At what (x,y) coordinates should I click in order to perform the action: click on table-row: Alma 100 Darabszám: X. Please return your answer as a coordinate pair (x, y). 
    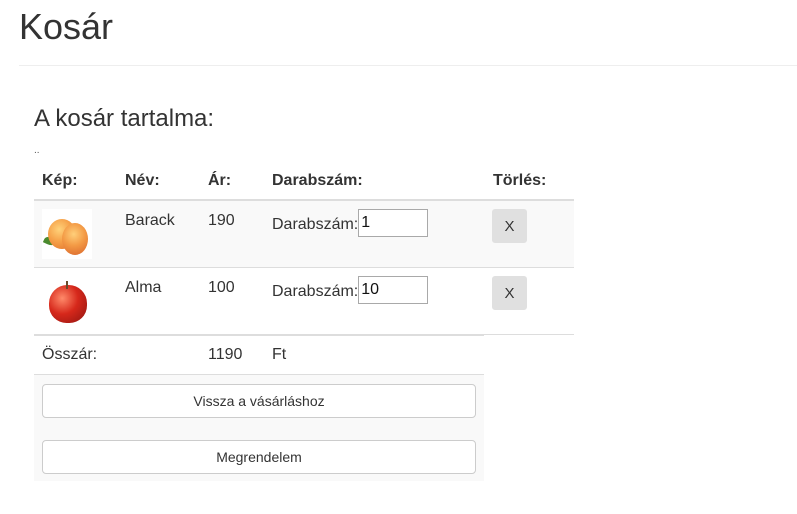
    Looking at the image, I should click on (304, 301).